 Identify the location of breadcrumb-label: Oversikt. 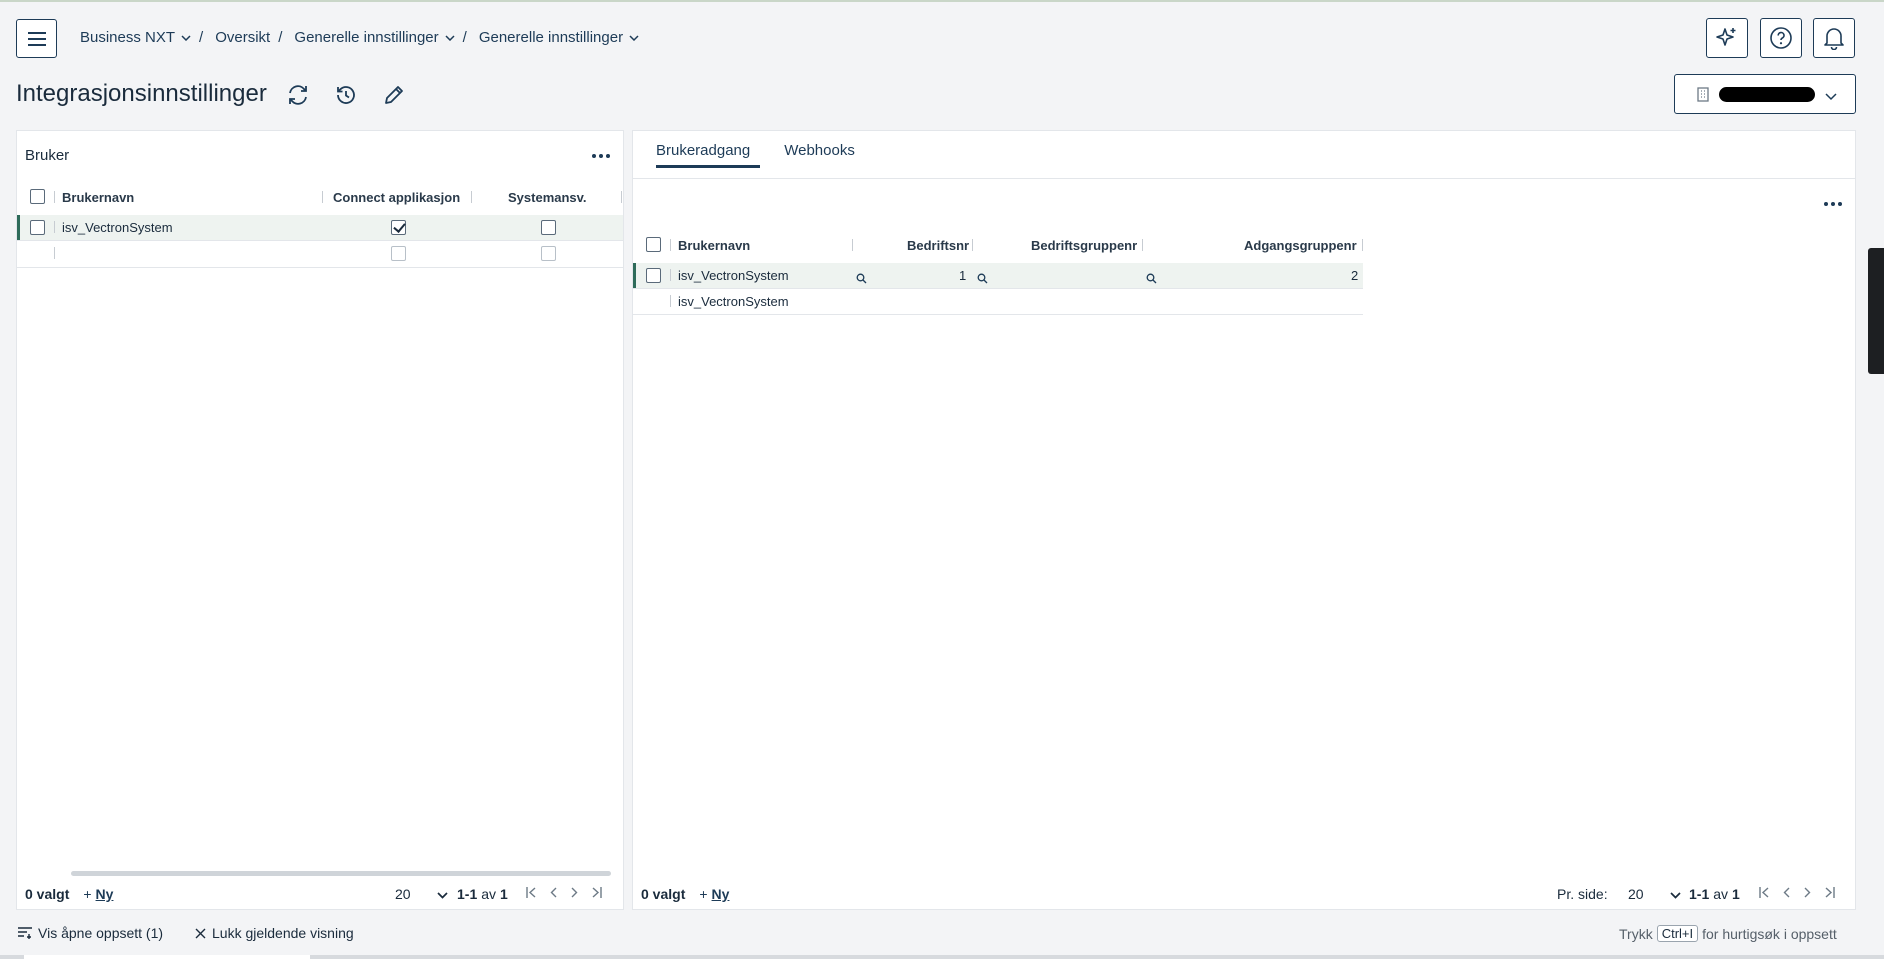
(243, 37).